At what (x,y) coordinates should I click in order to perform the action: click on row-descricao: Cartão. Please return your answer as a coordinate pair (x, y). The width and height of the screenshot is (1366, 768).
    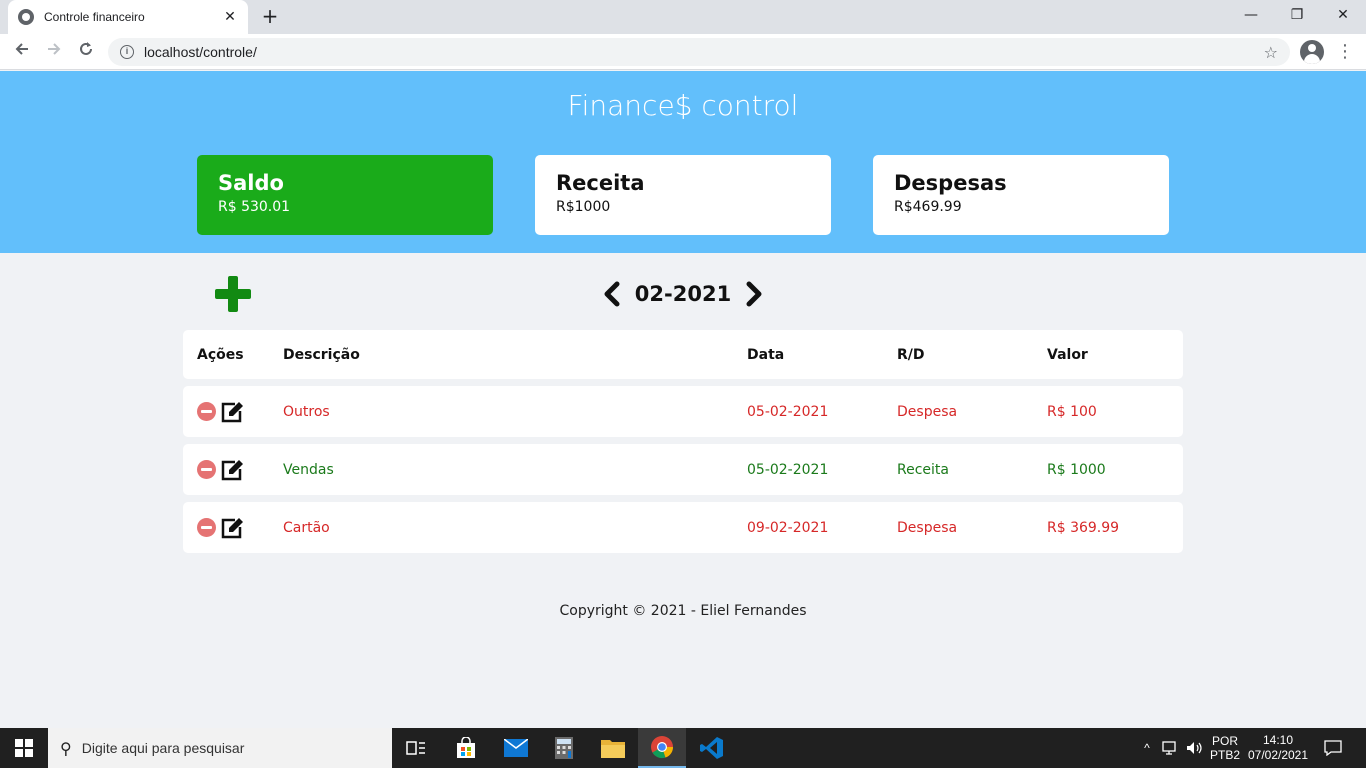
    Looking at the image, I should click on (306, 527).